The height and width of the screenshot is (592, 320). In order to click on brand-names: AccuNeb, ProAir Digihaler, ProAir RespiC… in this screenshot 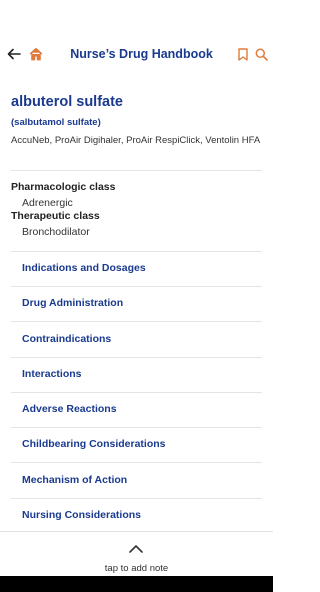, I will do `click(136, 140)`.